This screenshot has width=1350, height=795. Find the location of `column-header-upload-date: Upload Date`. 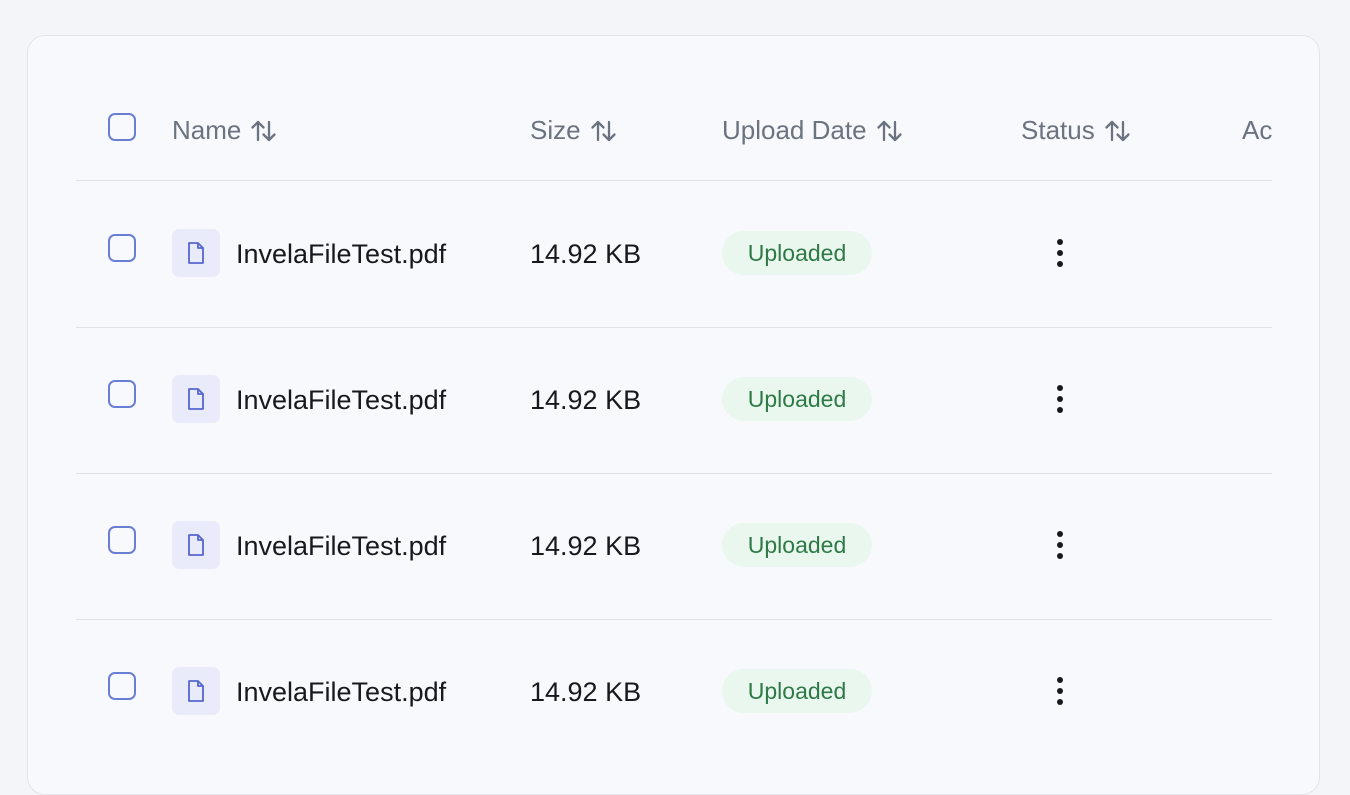

column-header-upload-date: Upload Date is located at coordinates (813, 130).